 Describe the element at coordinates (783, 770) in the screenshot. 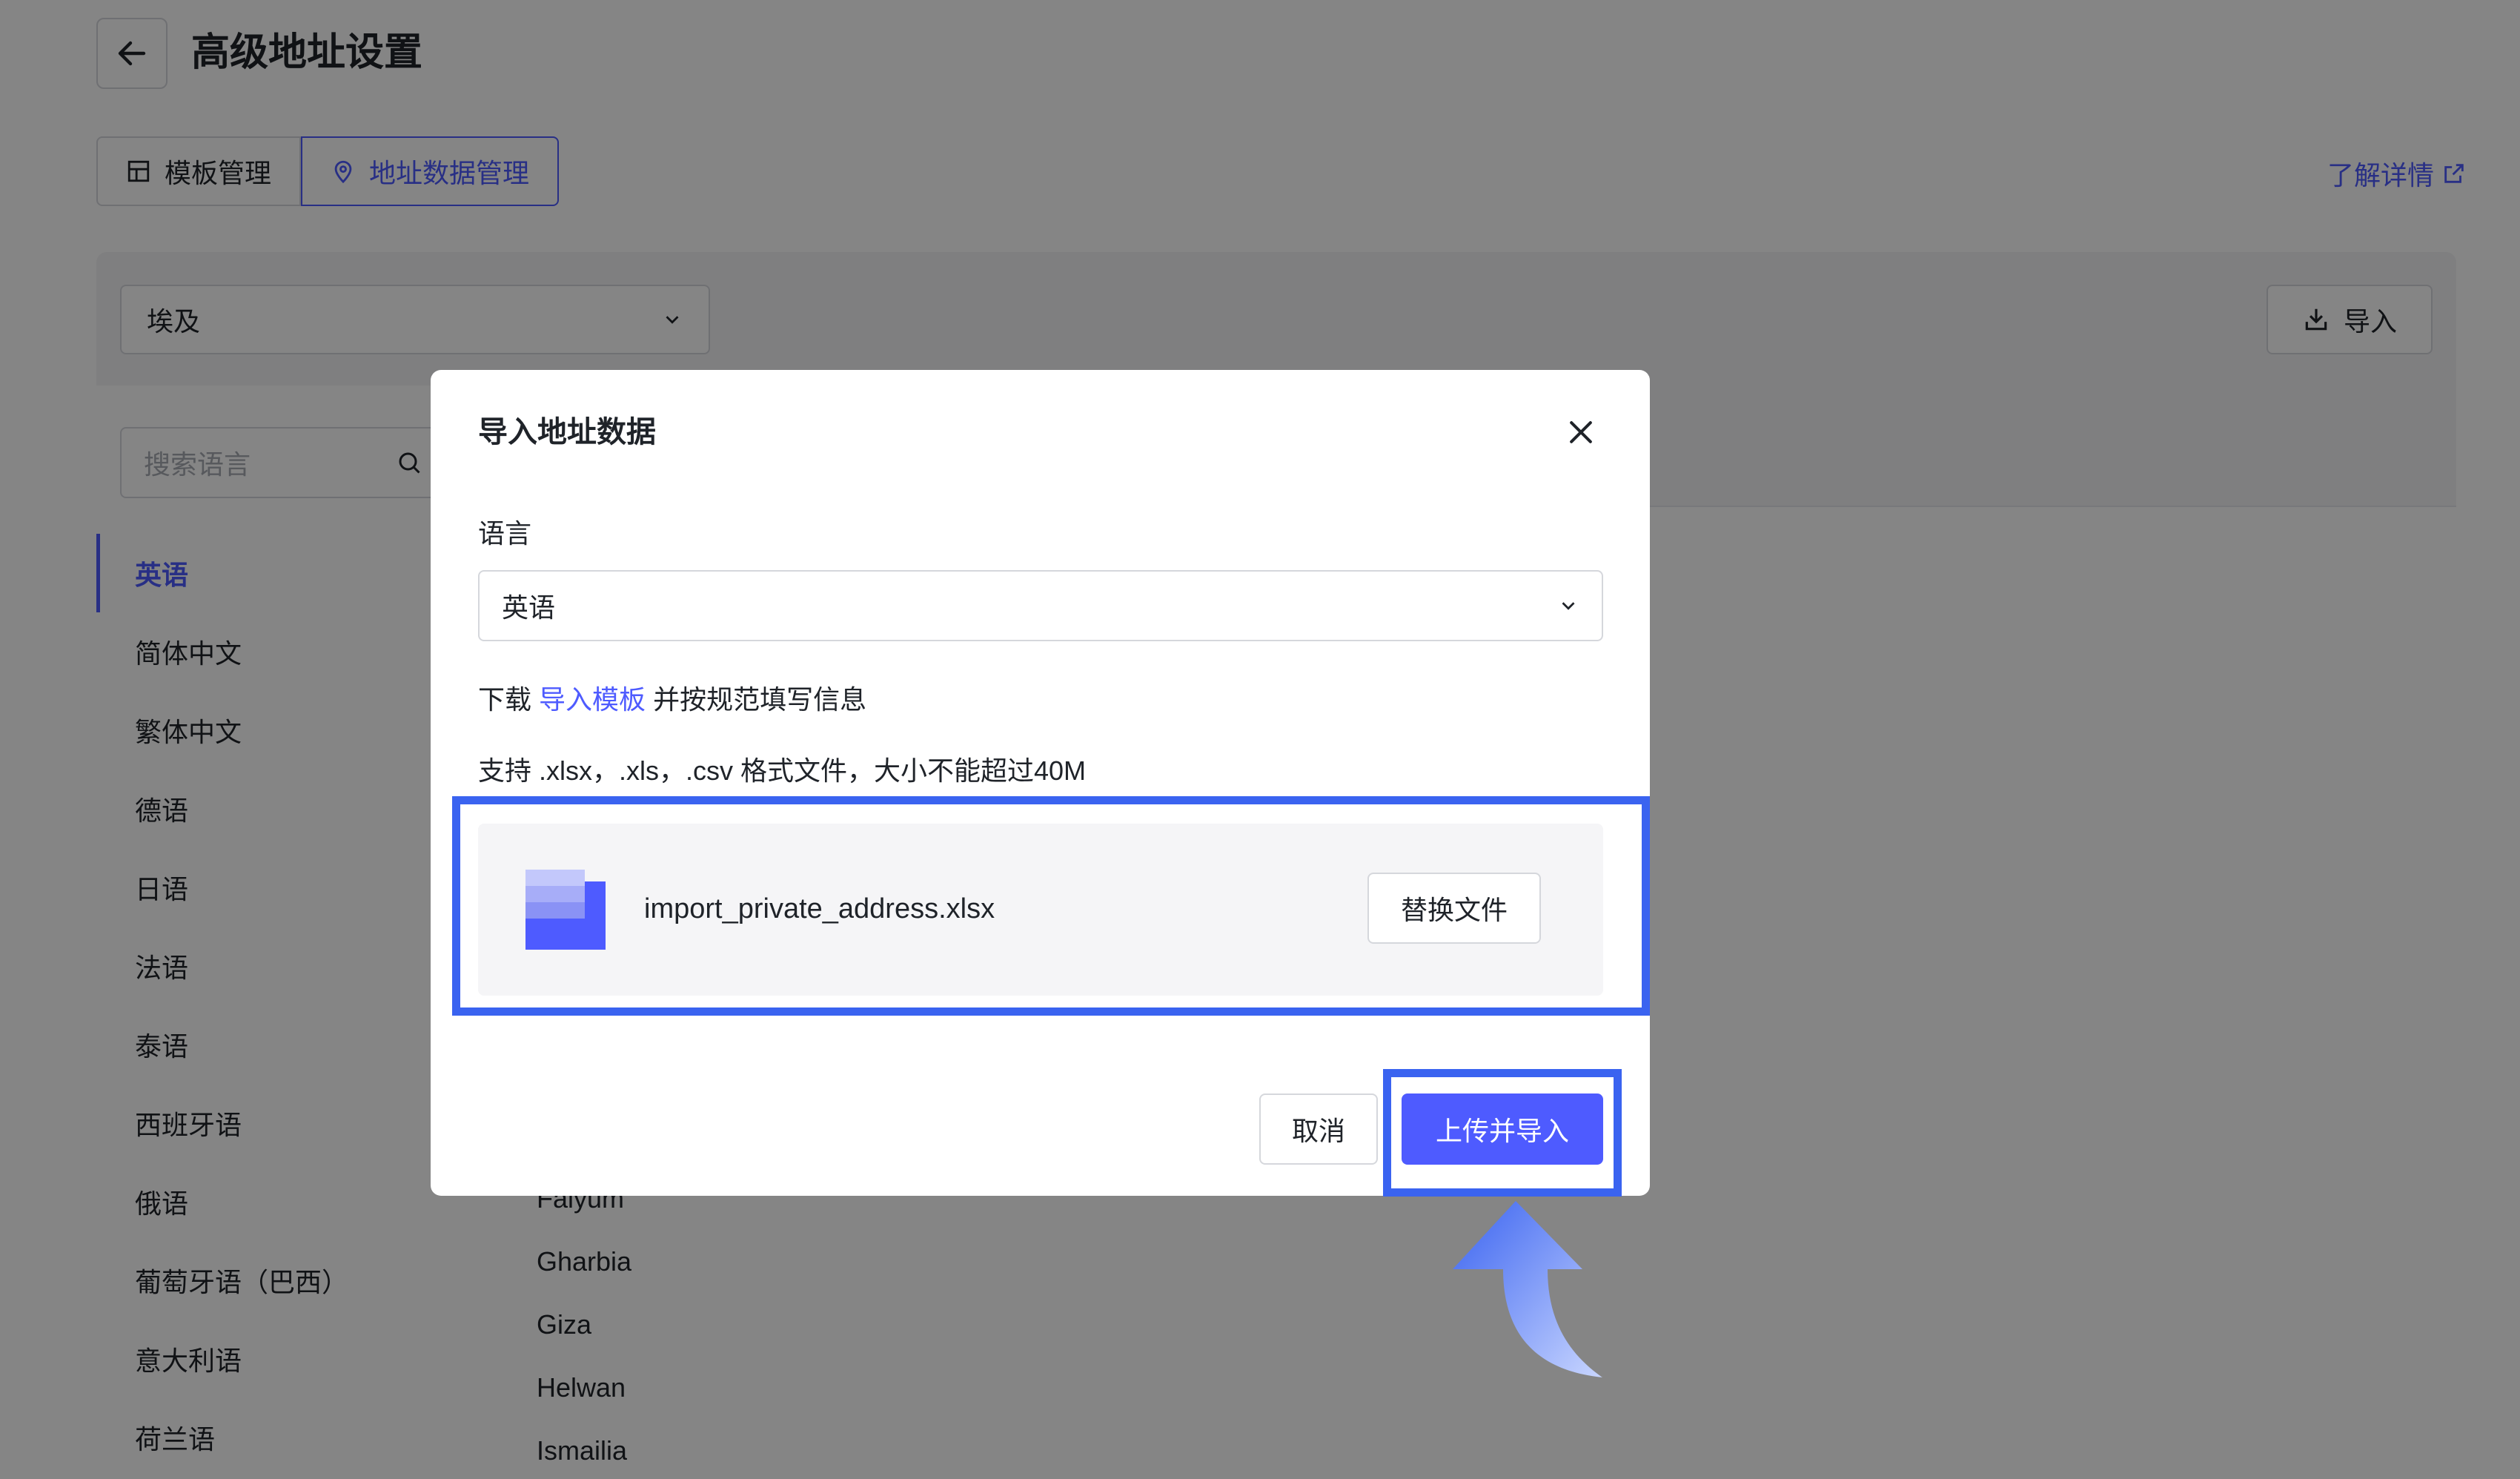

I see `file-format-hint: 支持 .xlsx，.xls，.csv 格式文件，大小不能超过40M` at that location.